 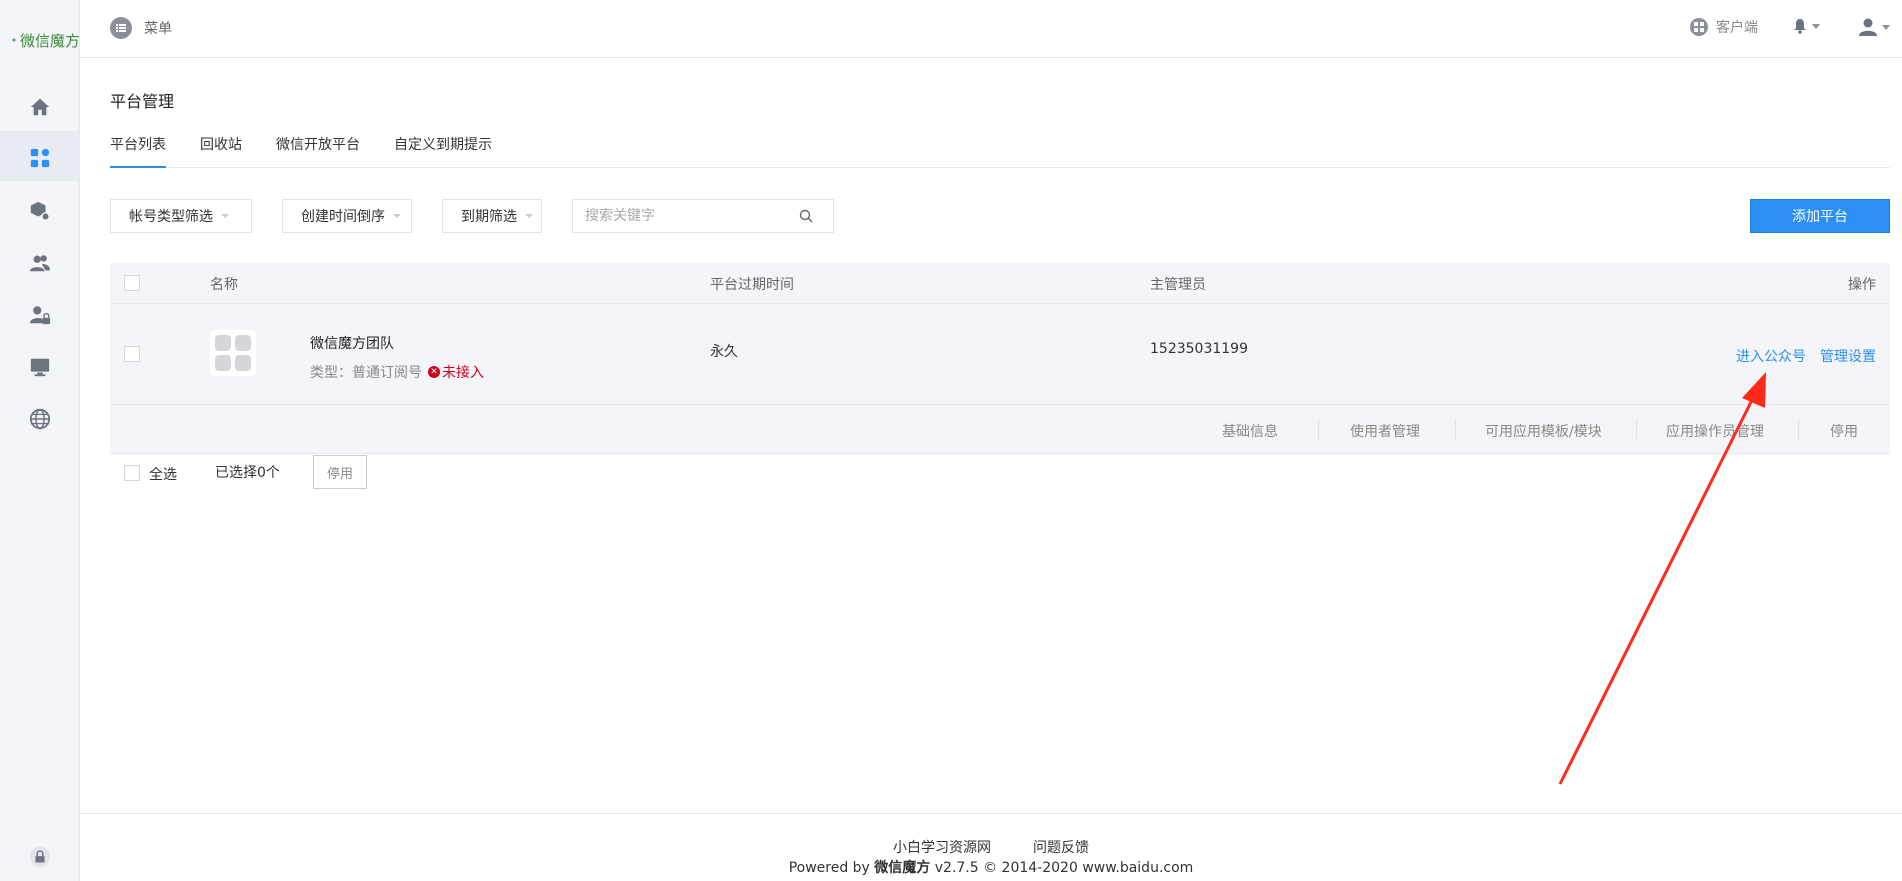 I want to click on tab-platform-list: 平台列表, so click(x=138, y=151).